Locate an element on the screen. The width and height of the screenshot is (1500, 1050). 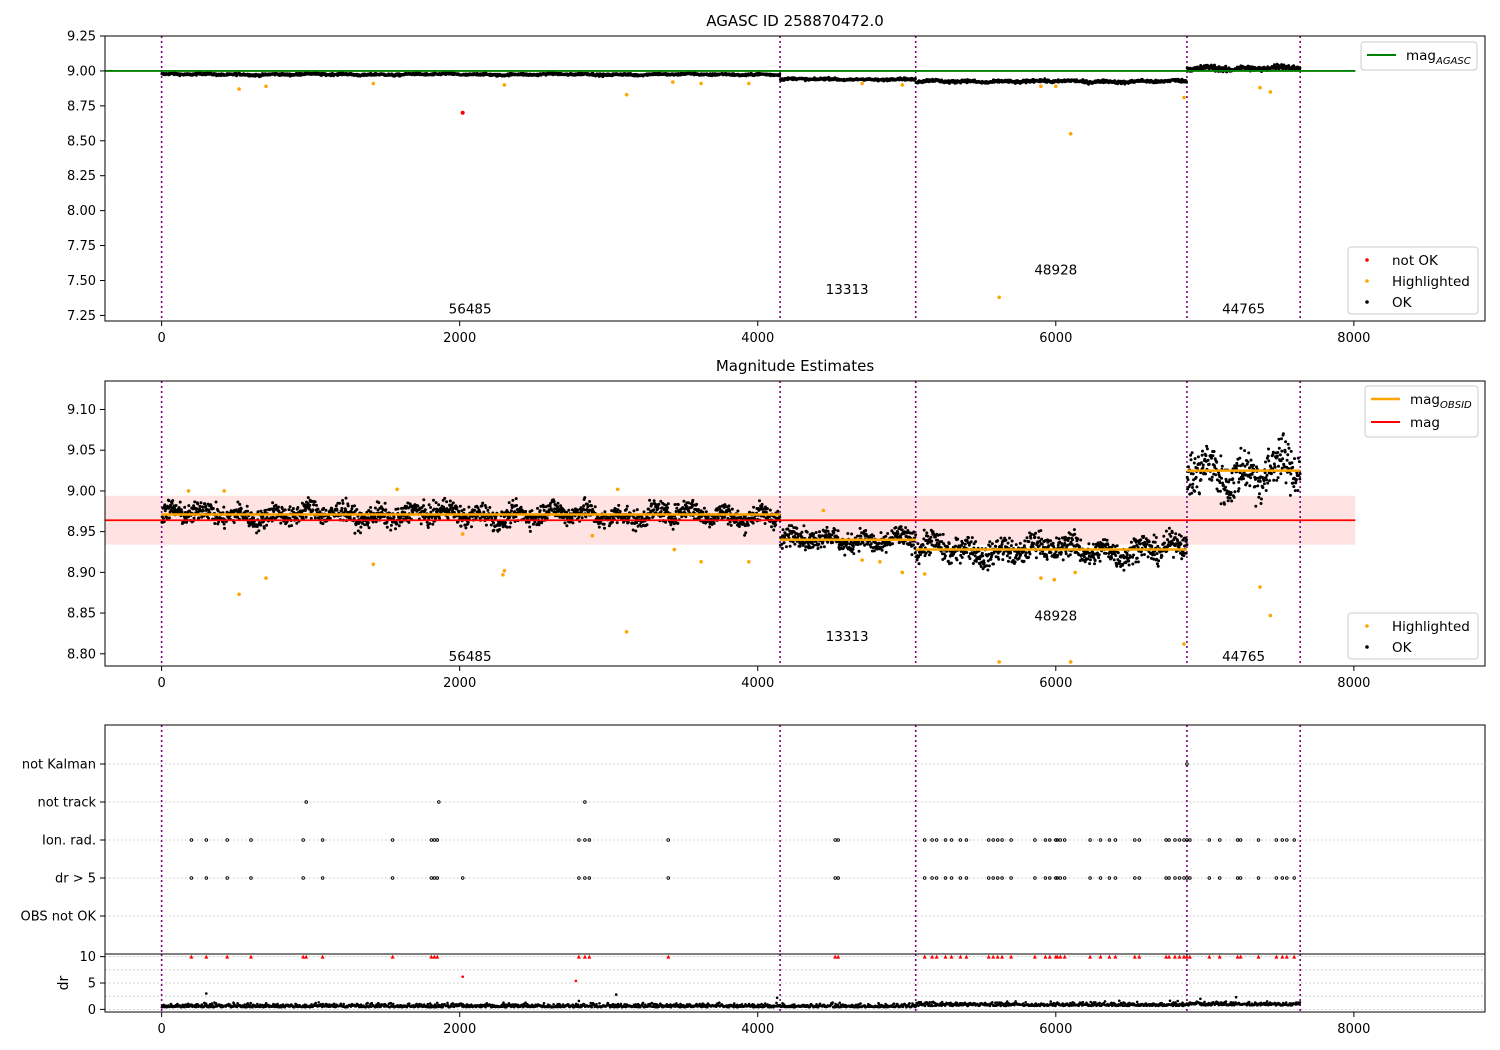
y-tick-label: 8.75 is located at coordinates (81, 106).